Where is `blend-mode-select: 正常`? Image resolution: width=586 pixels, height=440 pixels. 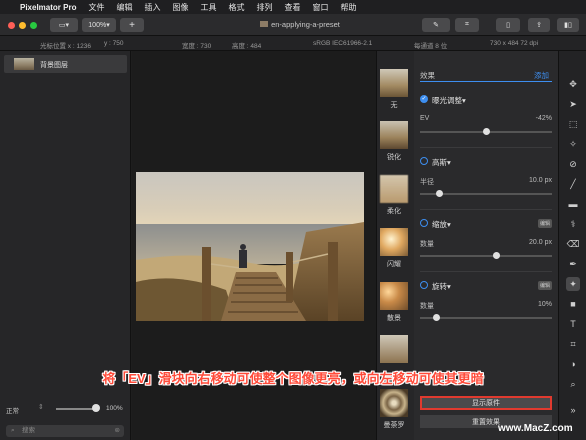
blend-mode-select: 正常 is located at coordinates (12, 410).